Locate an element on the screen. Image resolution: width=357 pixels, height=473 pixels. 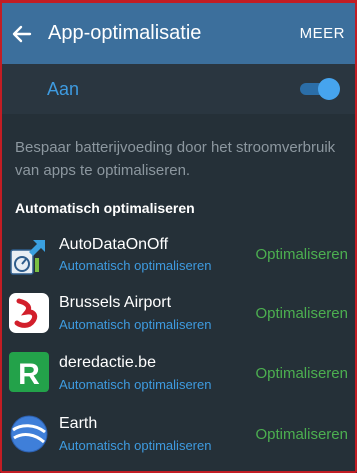
app-bar: App-optimalisatie MEER is located at coordinates (178, 32).